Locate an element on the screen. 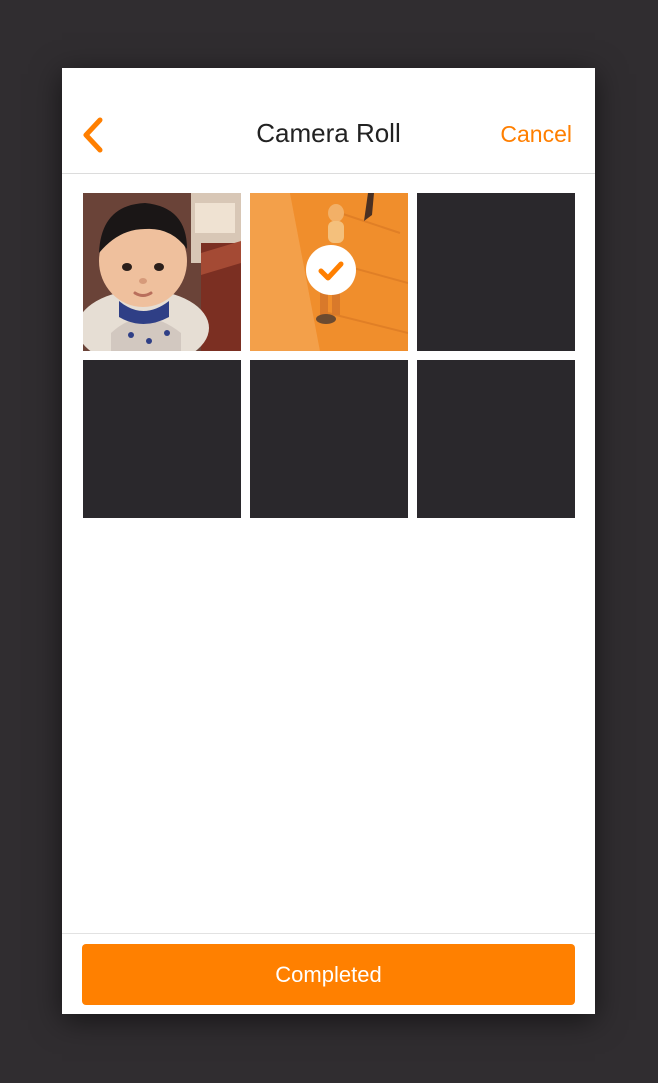 Image resolution: width=658 pixels, height=1083 pixels. bottom-bar: Completed is located at coordinates (328, 973).